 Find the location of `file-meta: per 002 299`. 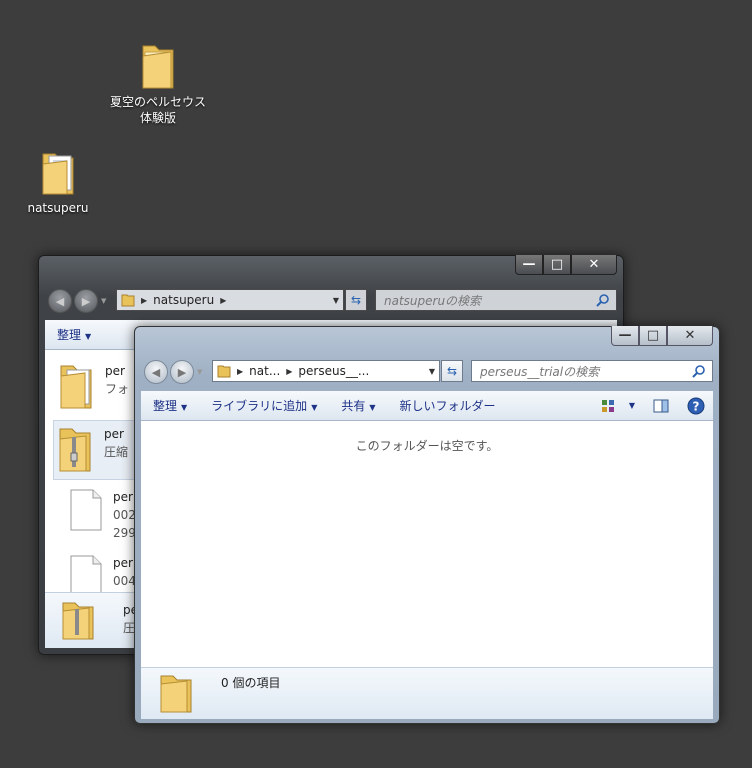

file-meta: per 002 299 is located at coordinates (124, 515).